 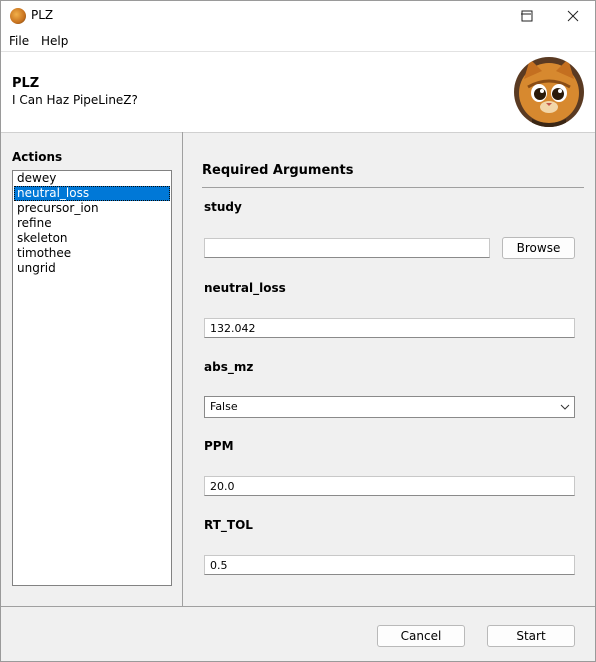 What do you see at coordinates (565, 411) in the screenshot?
I see `chevron-down-icon` at bounding box center [565, 411].